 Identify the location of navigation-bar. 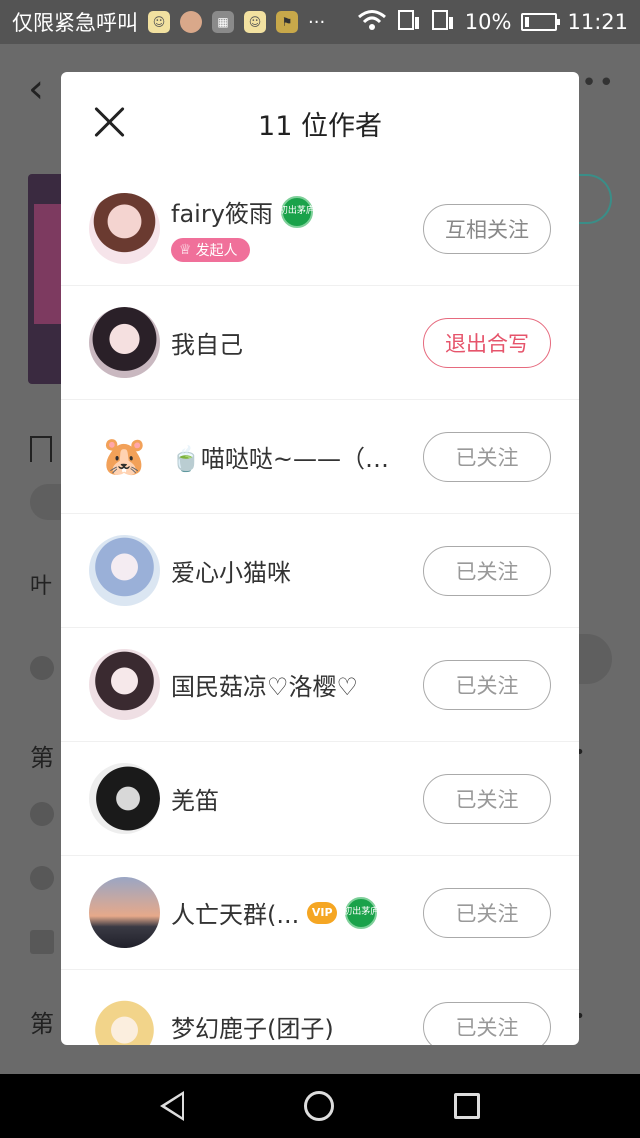
(320, 1106).